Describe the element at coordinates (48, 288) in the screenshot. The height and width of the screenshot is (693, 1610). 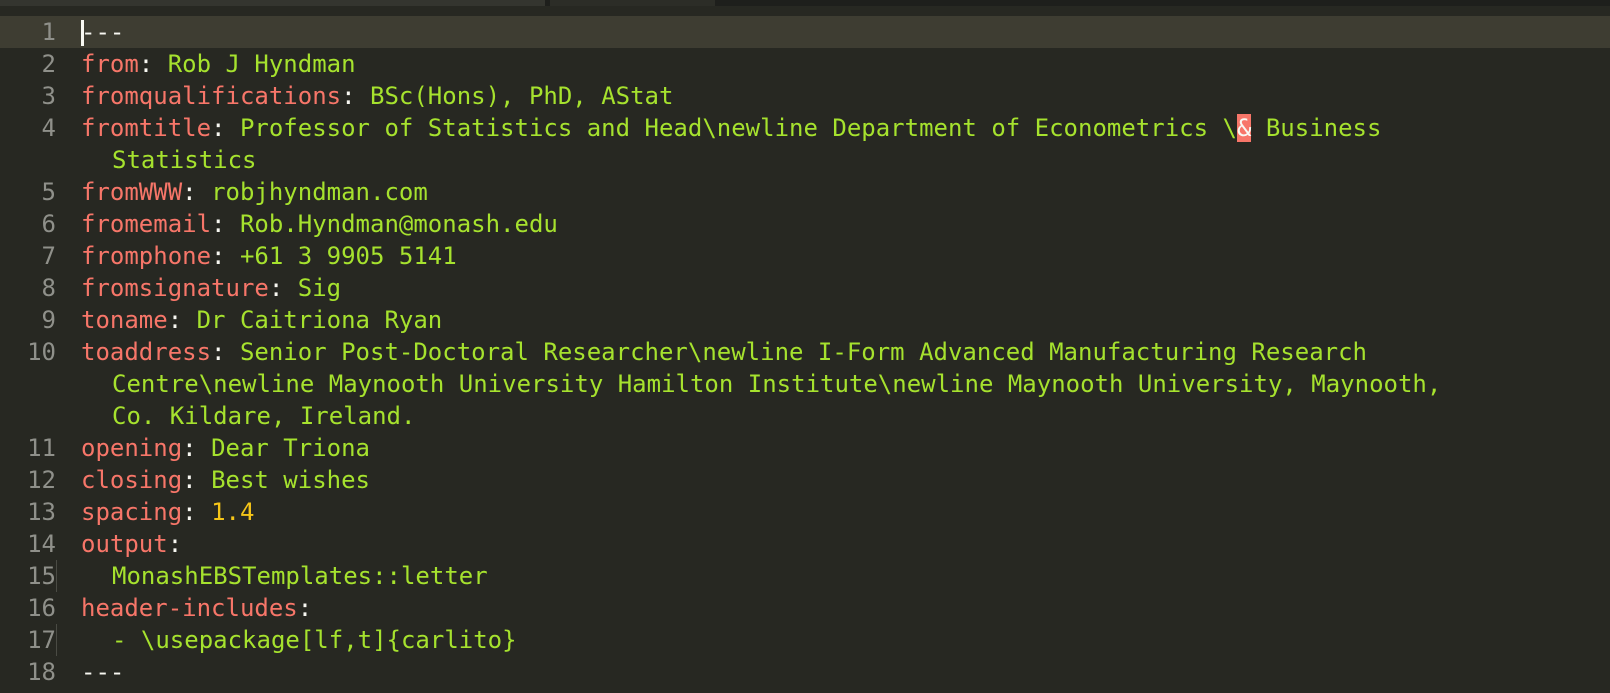
I see `line-number: 8` at that location.